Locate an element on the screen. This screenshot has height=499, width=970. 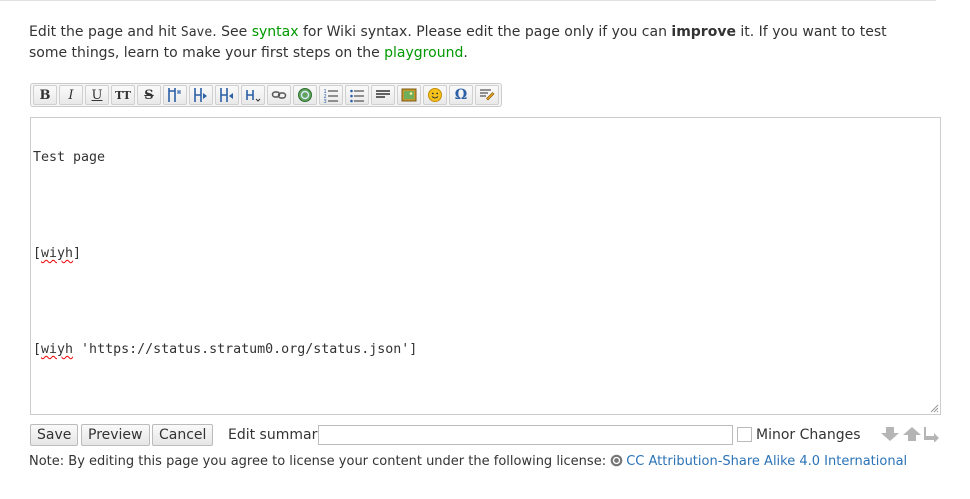
unordered-list-button is located at coordinates (357, 95).